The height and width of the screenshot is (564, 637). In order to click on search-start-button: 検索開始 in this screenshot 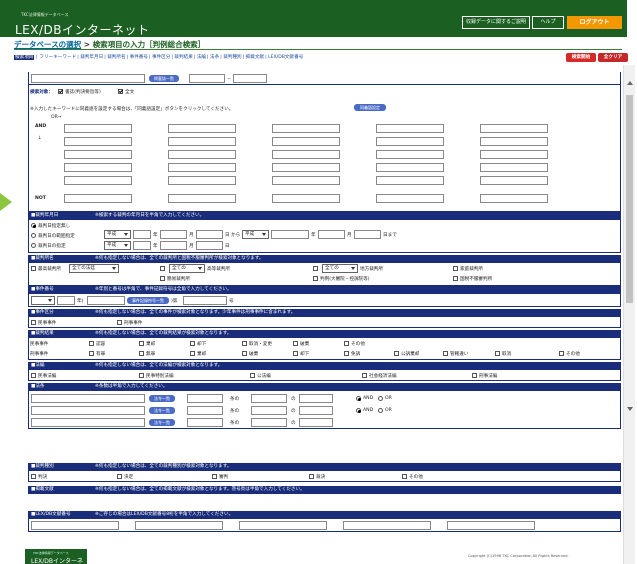, I will do `click(581, 57)`.